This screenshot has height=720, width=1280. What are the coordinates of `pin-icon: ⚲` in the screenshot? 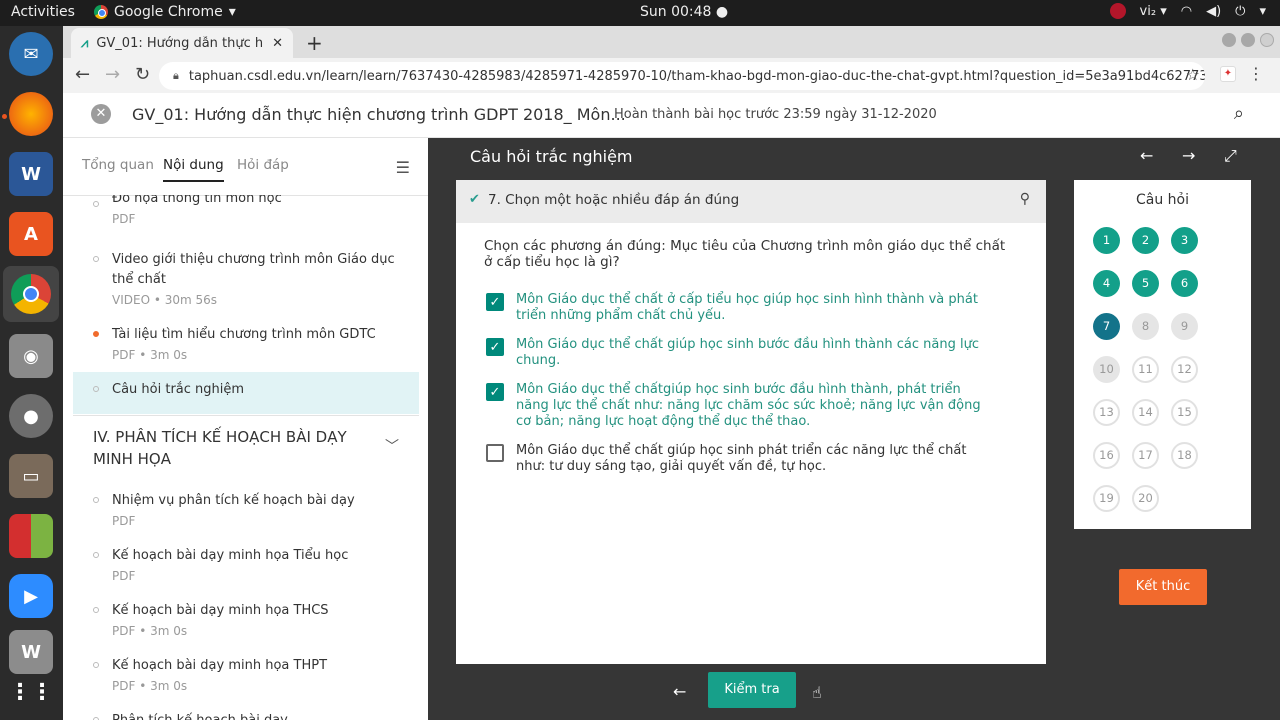 It's located at (1025, 199).